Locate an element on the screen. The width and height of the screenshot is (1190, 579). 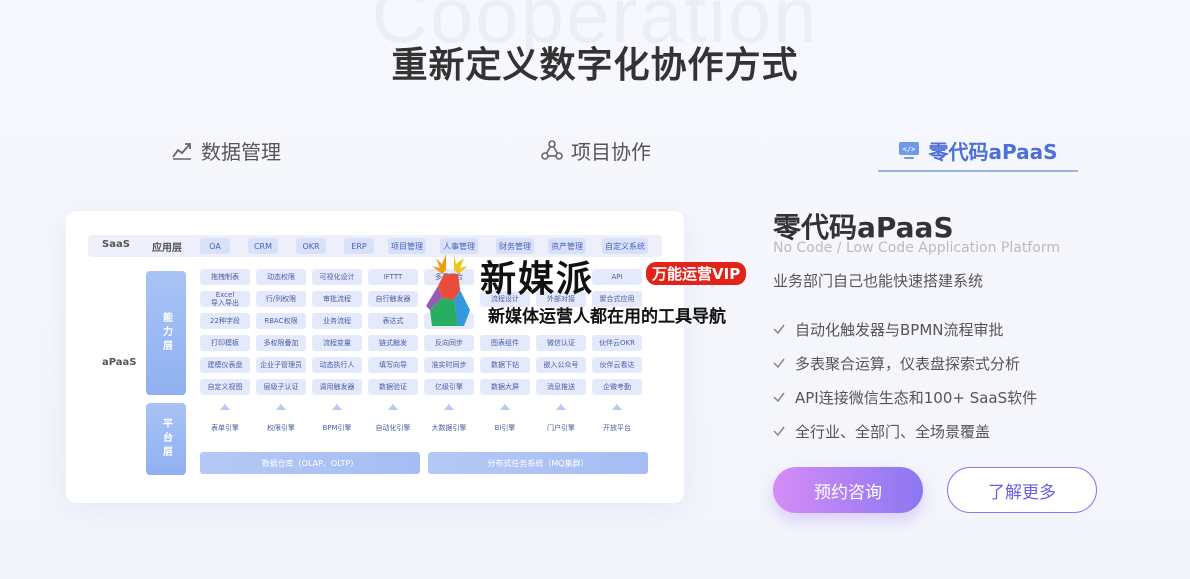
capability-cell: 拖拽制表 is located at coordinates (225, 277).